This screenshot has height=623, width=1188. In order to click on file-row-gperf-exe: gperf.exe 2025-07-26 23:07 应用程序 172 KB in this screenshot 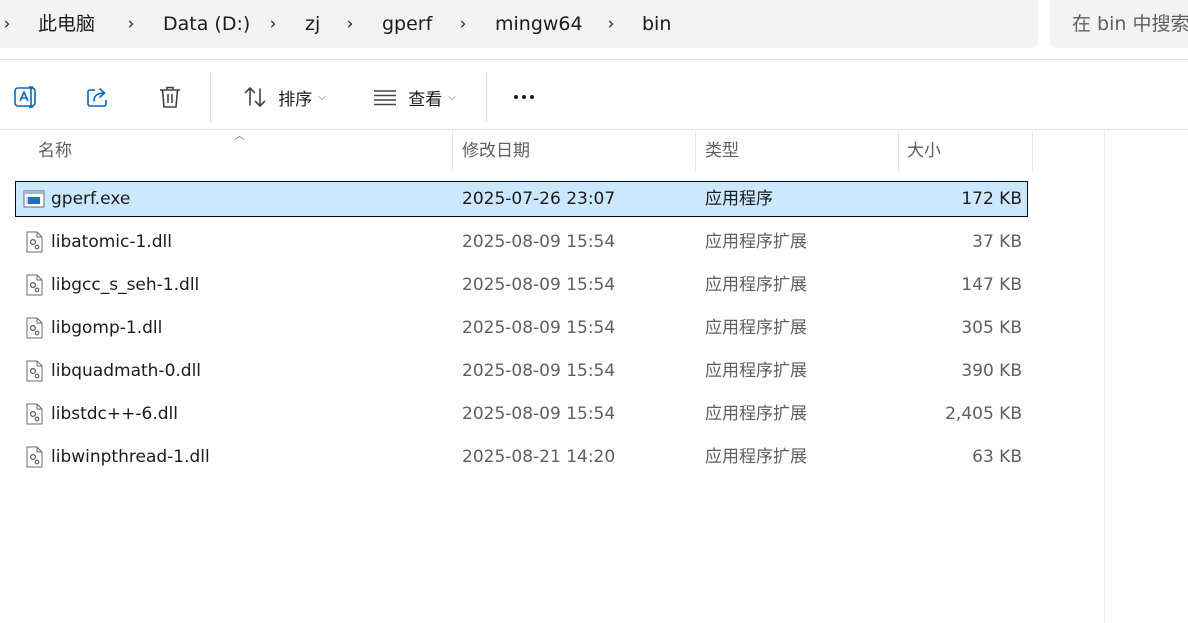, I will do `click(521, 199)`.